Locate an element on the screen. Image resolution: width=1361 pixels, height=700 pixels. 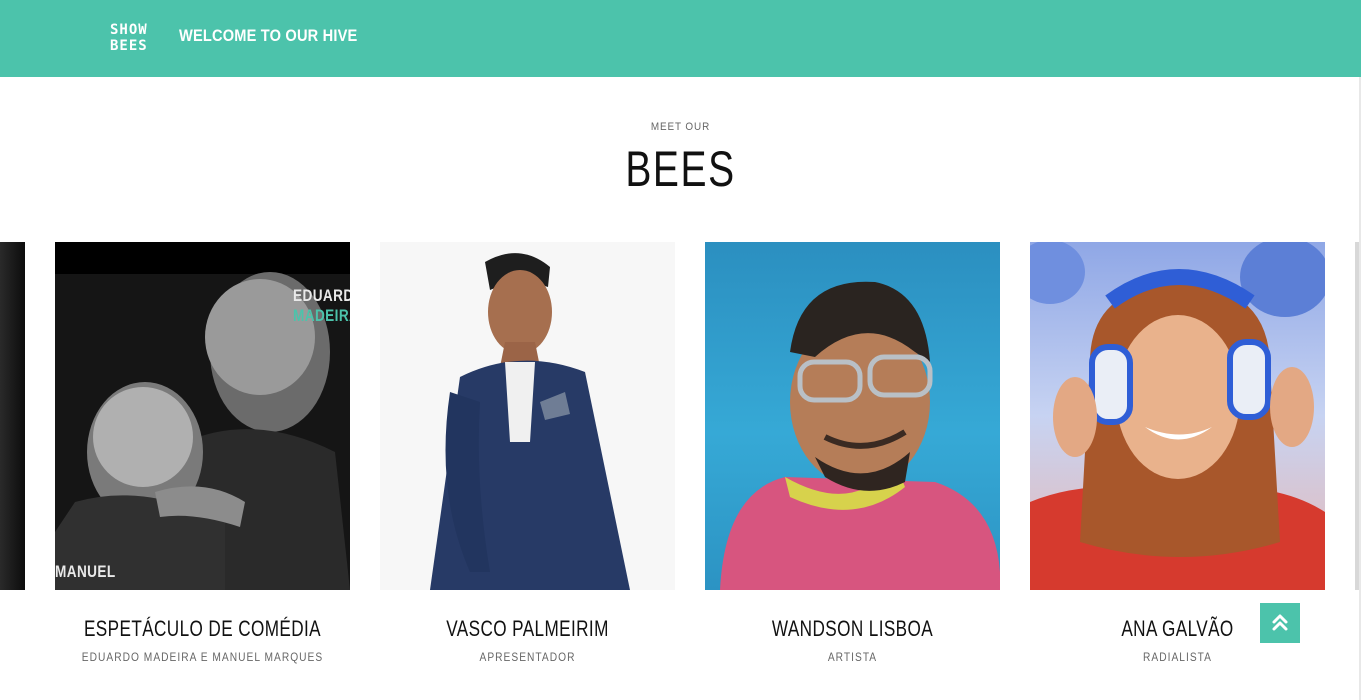
bee-card: VASCO PALMEIRIM APRESENTADOR is located at coordinates (527, 453).